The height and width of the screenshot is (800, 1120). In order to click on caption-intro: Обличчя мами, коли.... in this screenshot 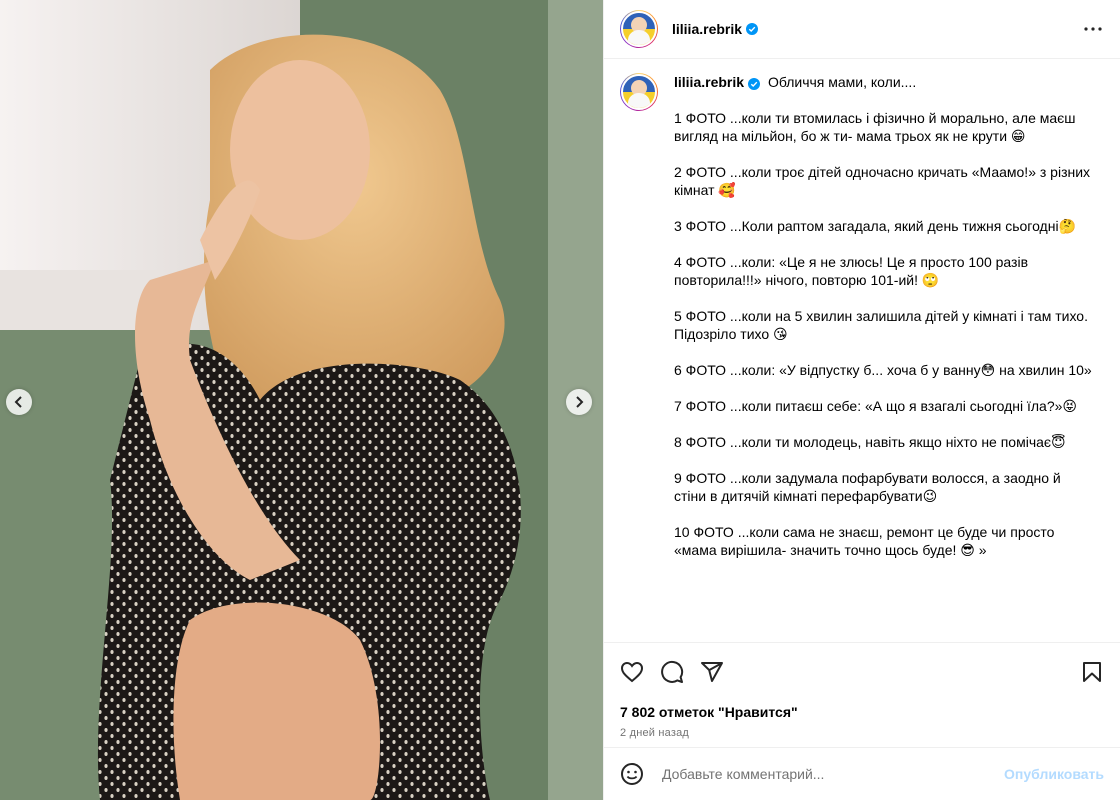, I will do `click(842, 82)`.